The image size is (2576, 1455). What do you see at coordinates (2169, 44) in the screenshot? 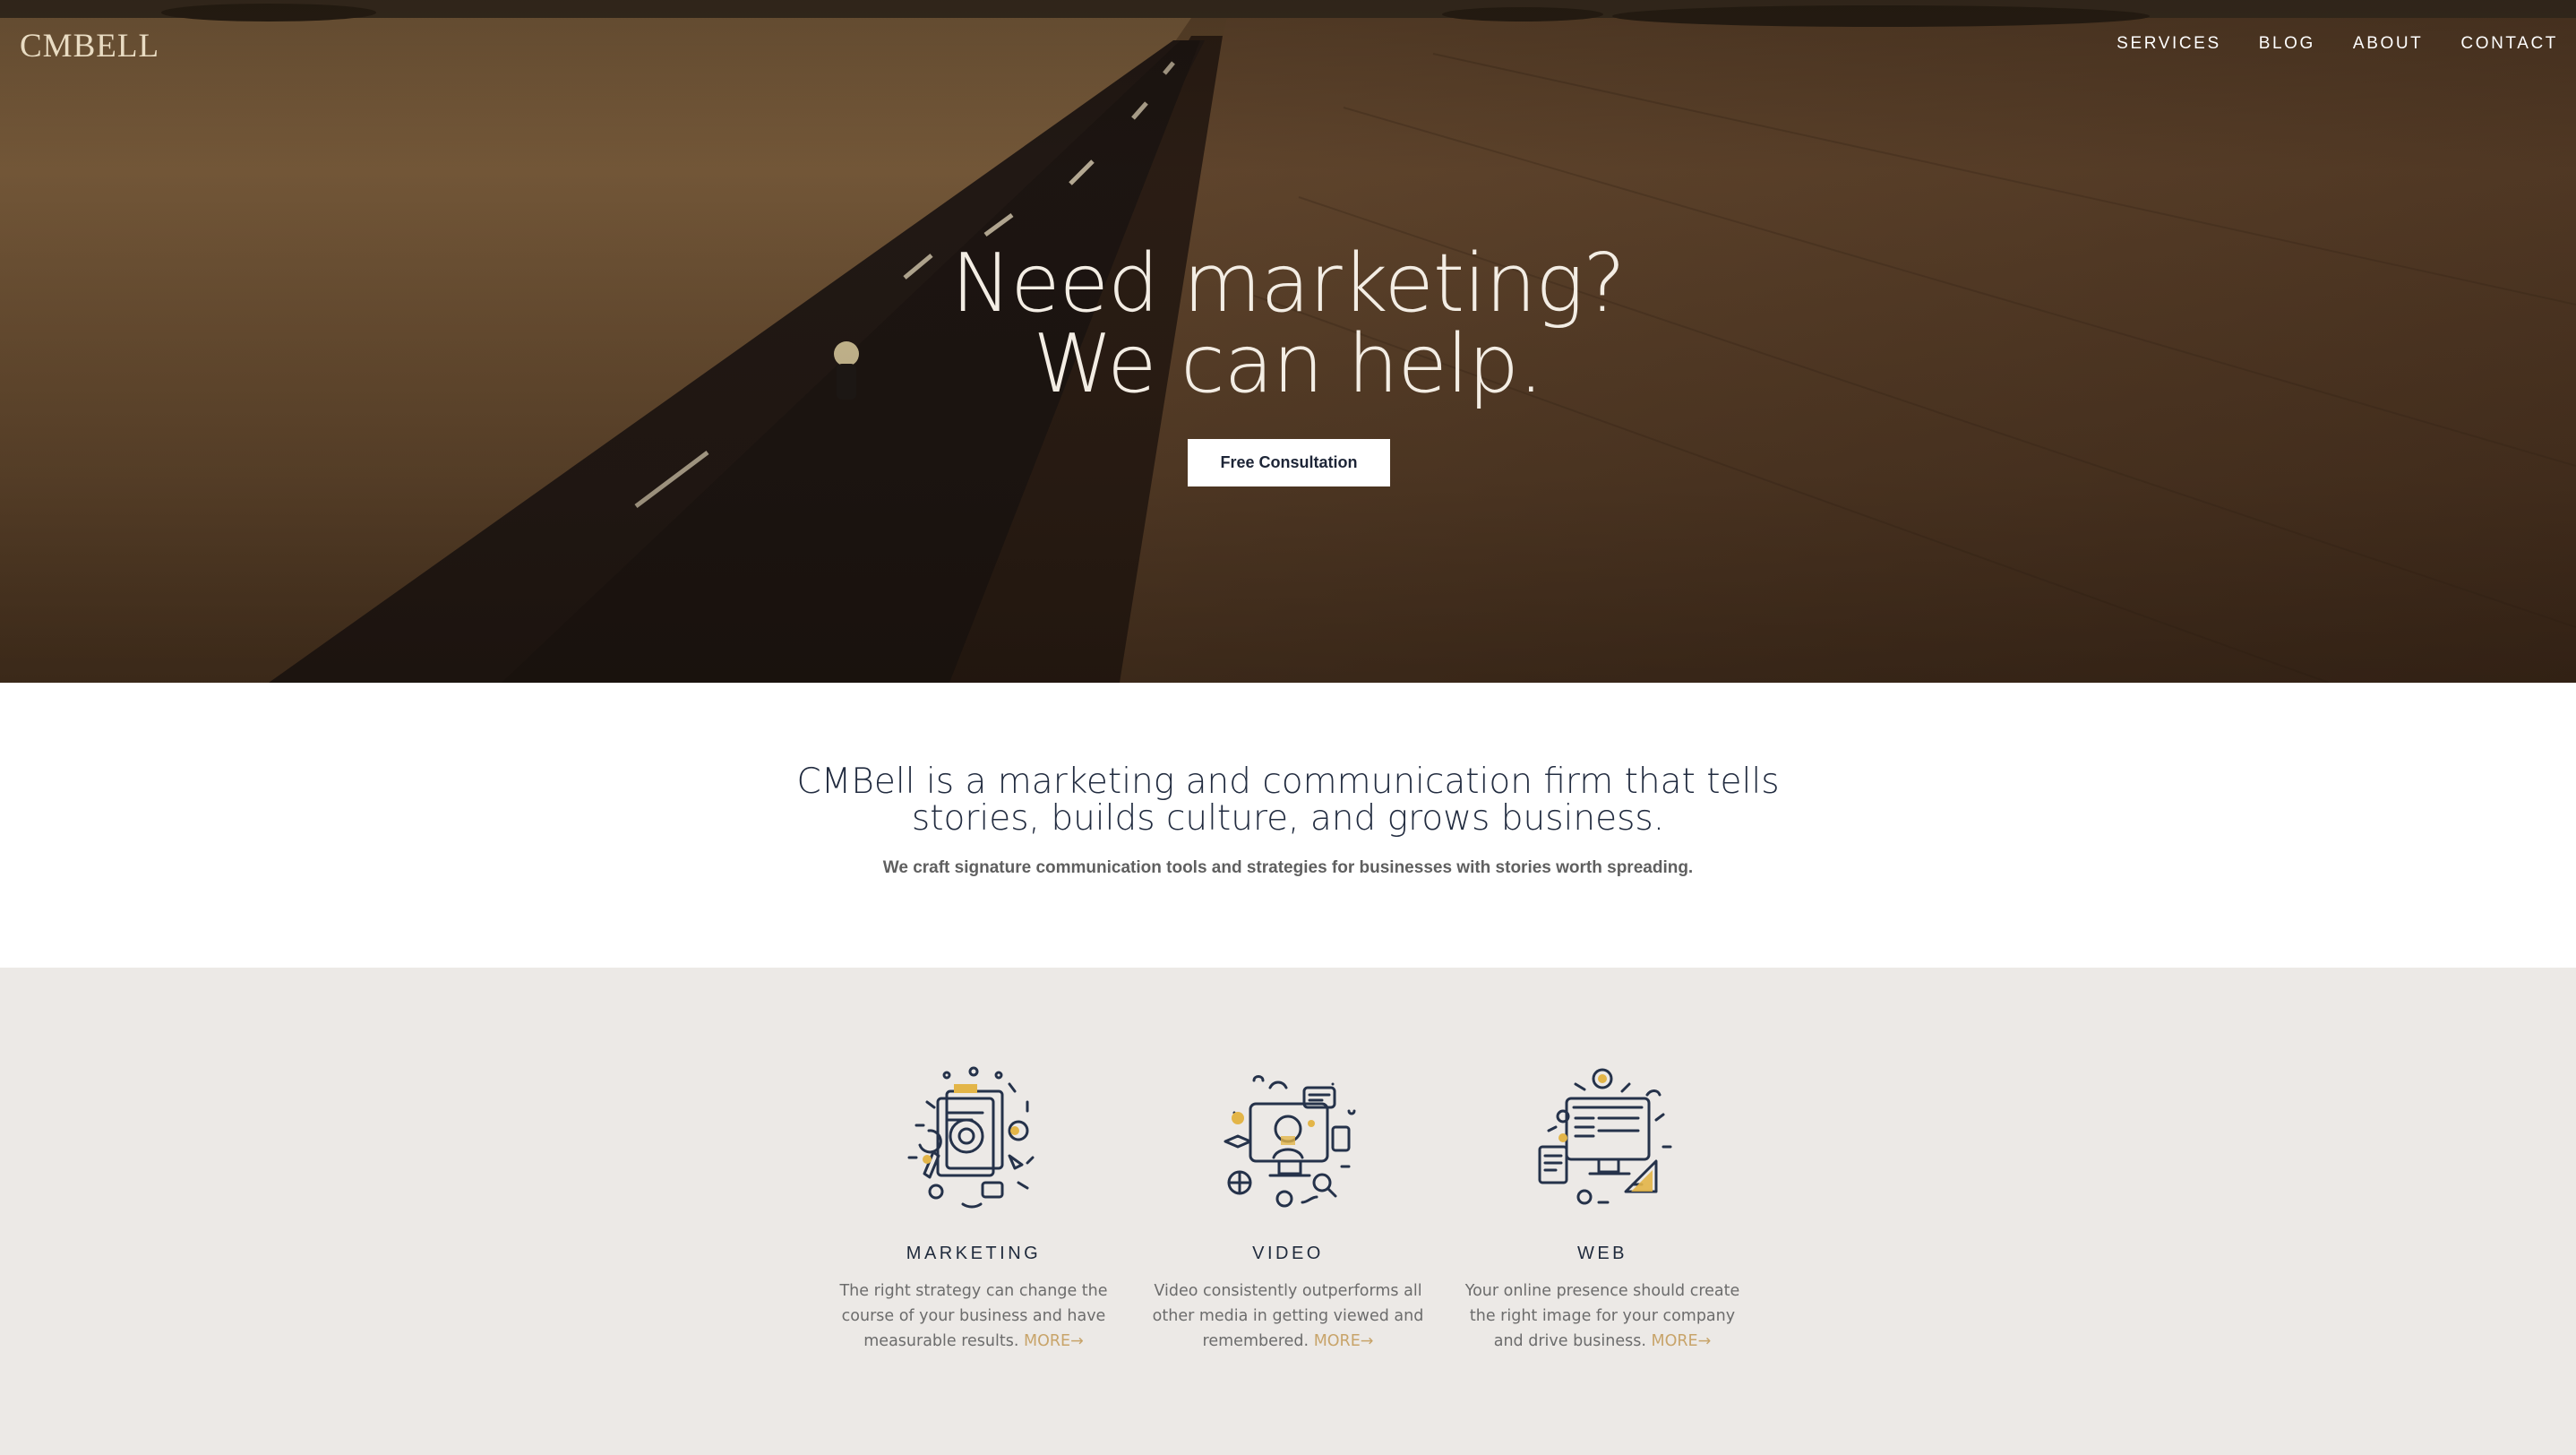
I see `nav-item-services: SERVICES` at bounding box center [2169, 44].